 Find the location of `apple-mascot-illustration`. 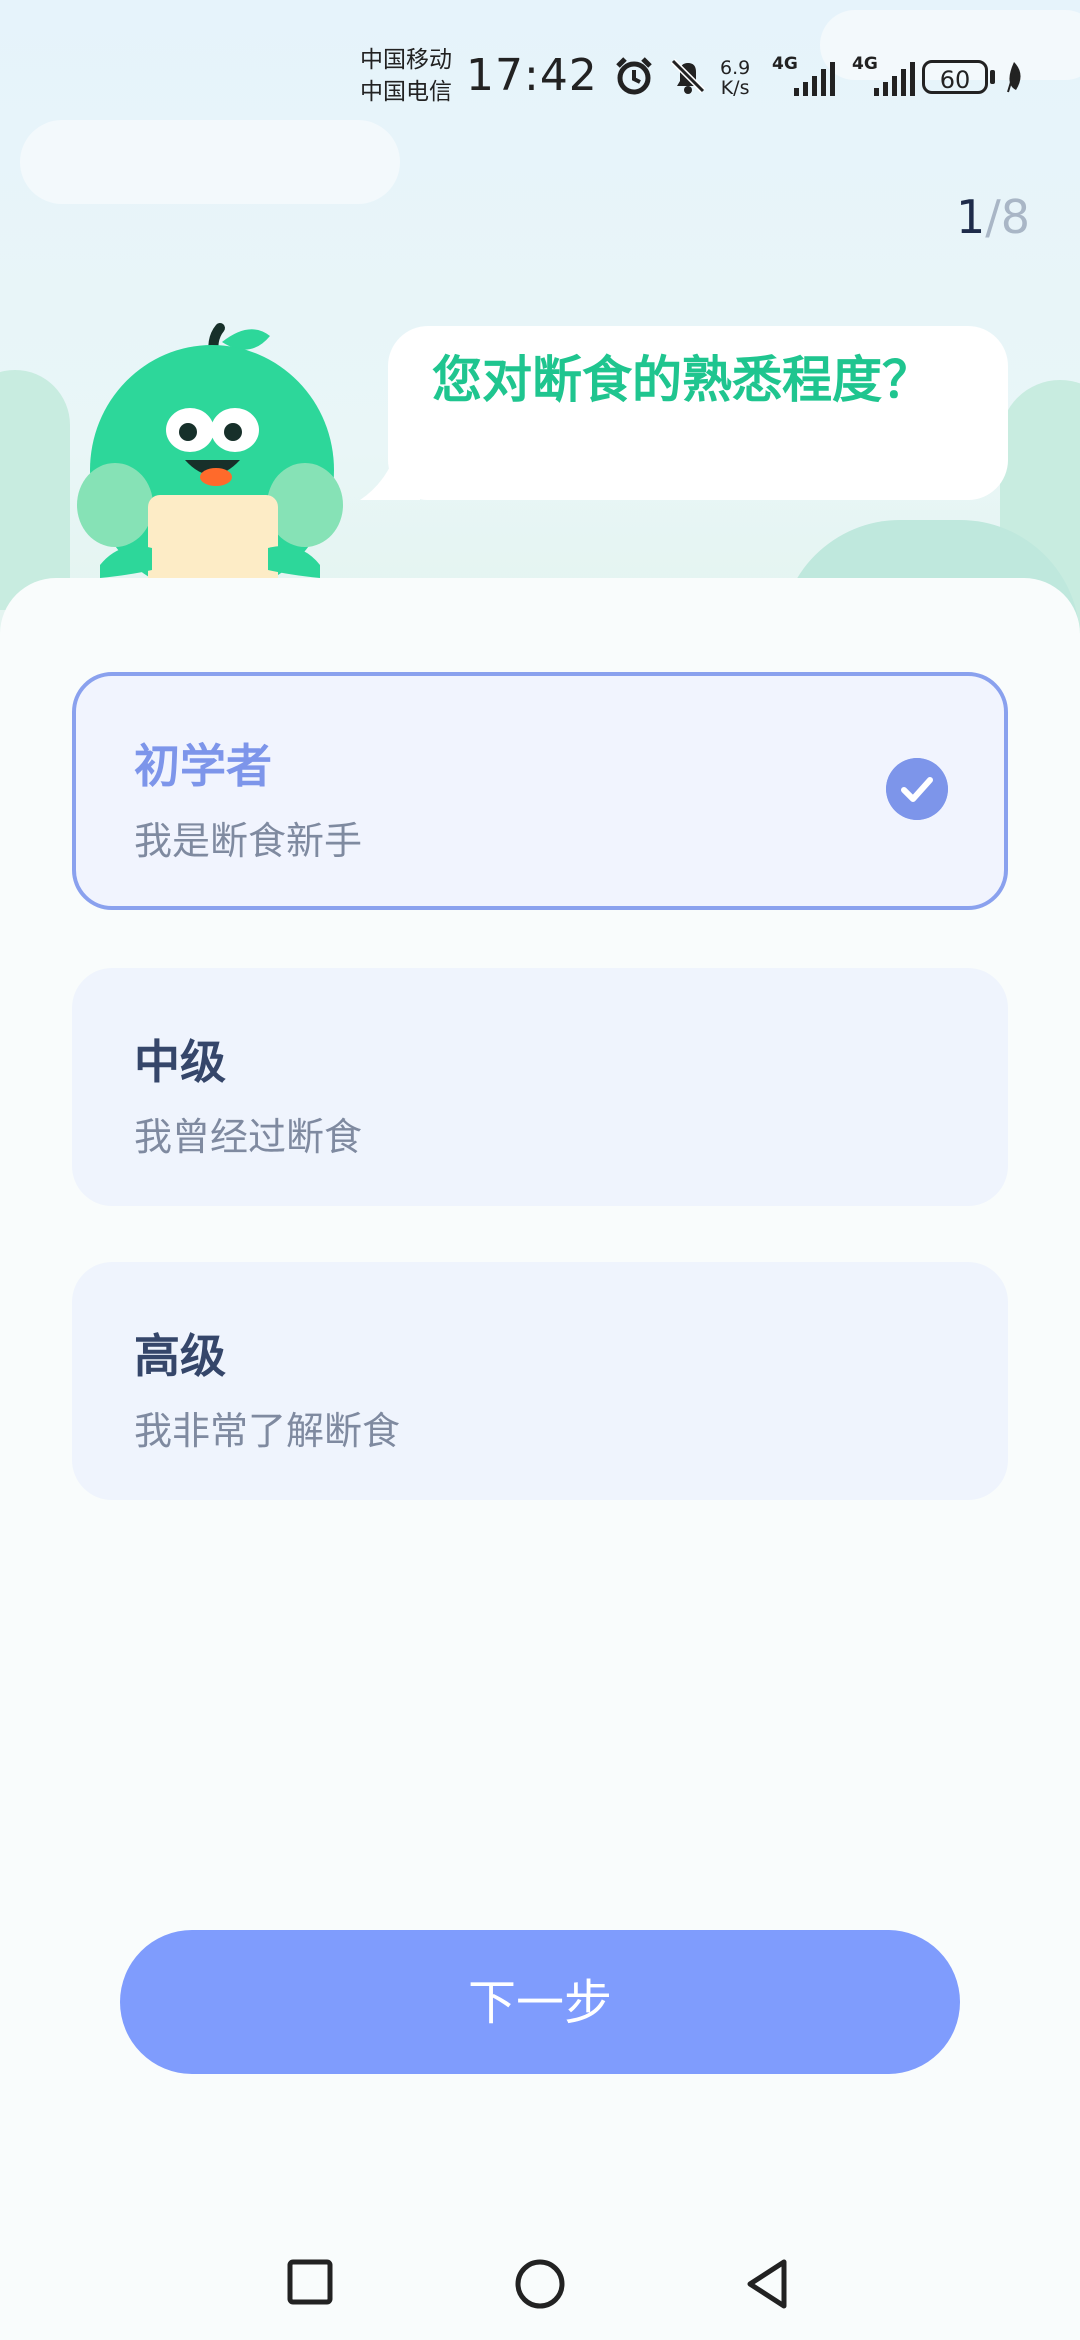

apple-mascot-illustration is located at coordinates (210, 468).